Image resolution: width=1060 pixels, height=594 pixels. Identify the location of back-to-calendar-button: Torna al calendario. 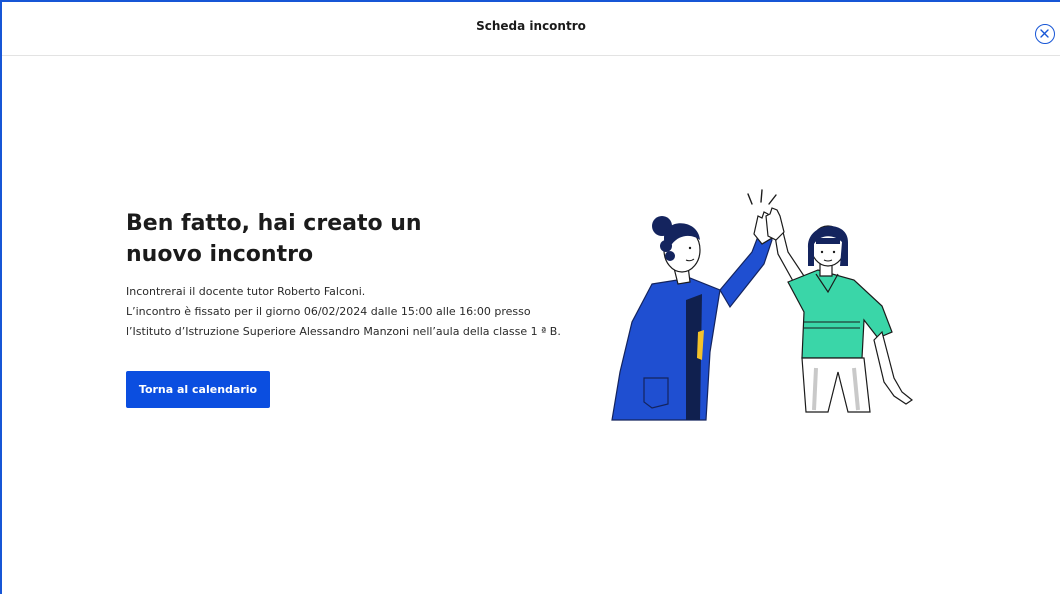
(198, 389).